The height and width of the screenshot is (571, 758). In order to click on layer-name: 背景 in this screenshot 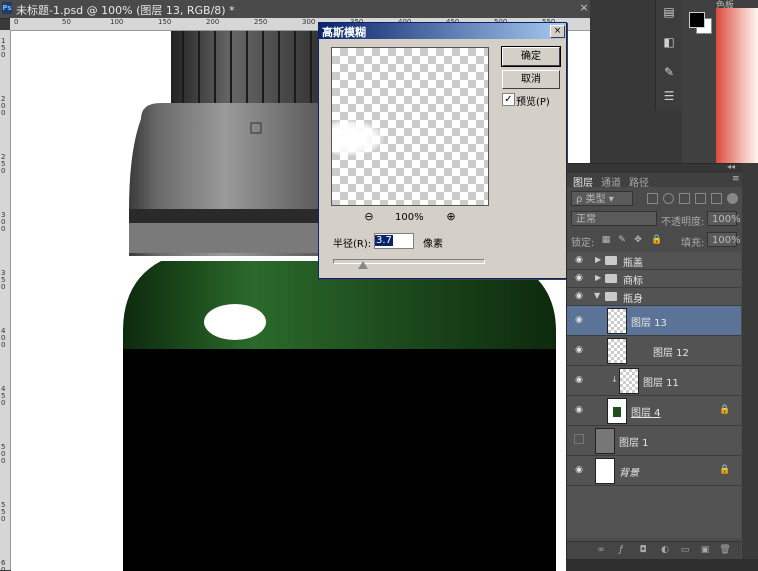, I will do `click(629, 473)`.